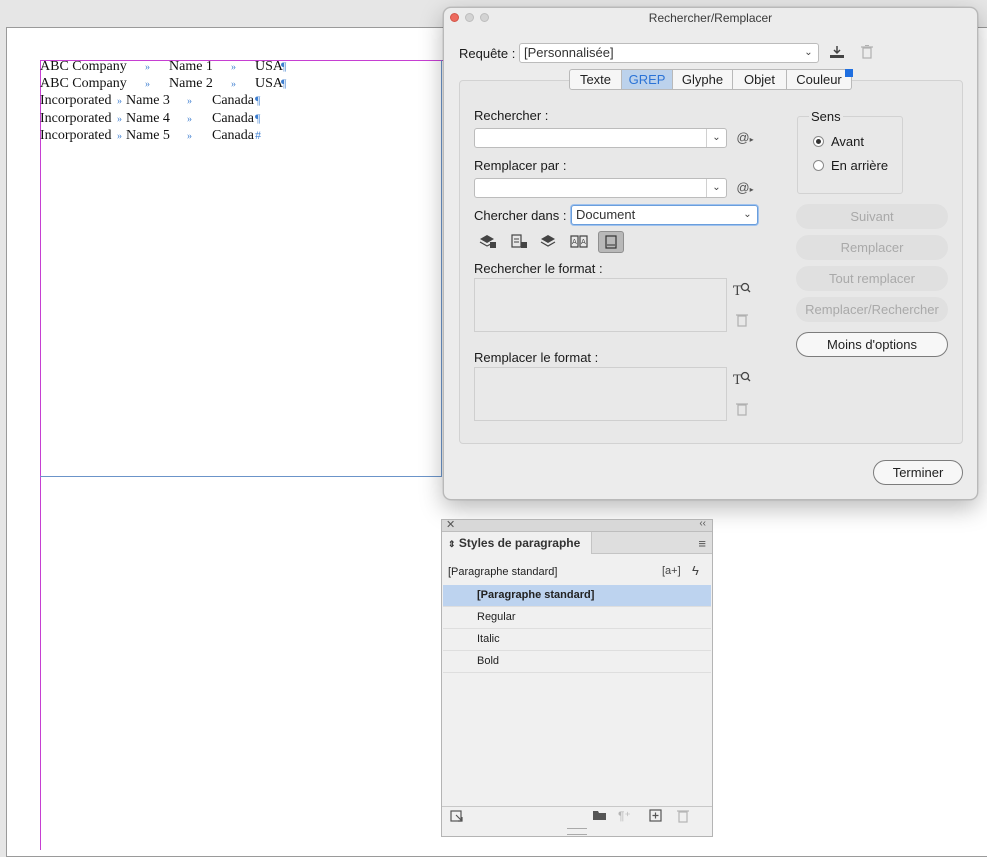  I want to click on margin-guide-left, so click(40, 455).